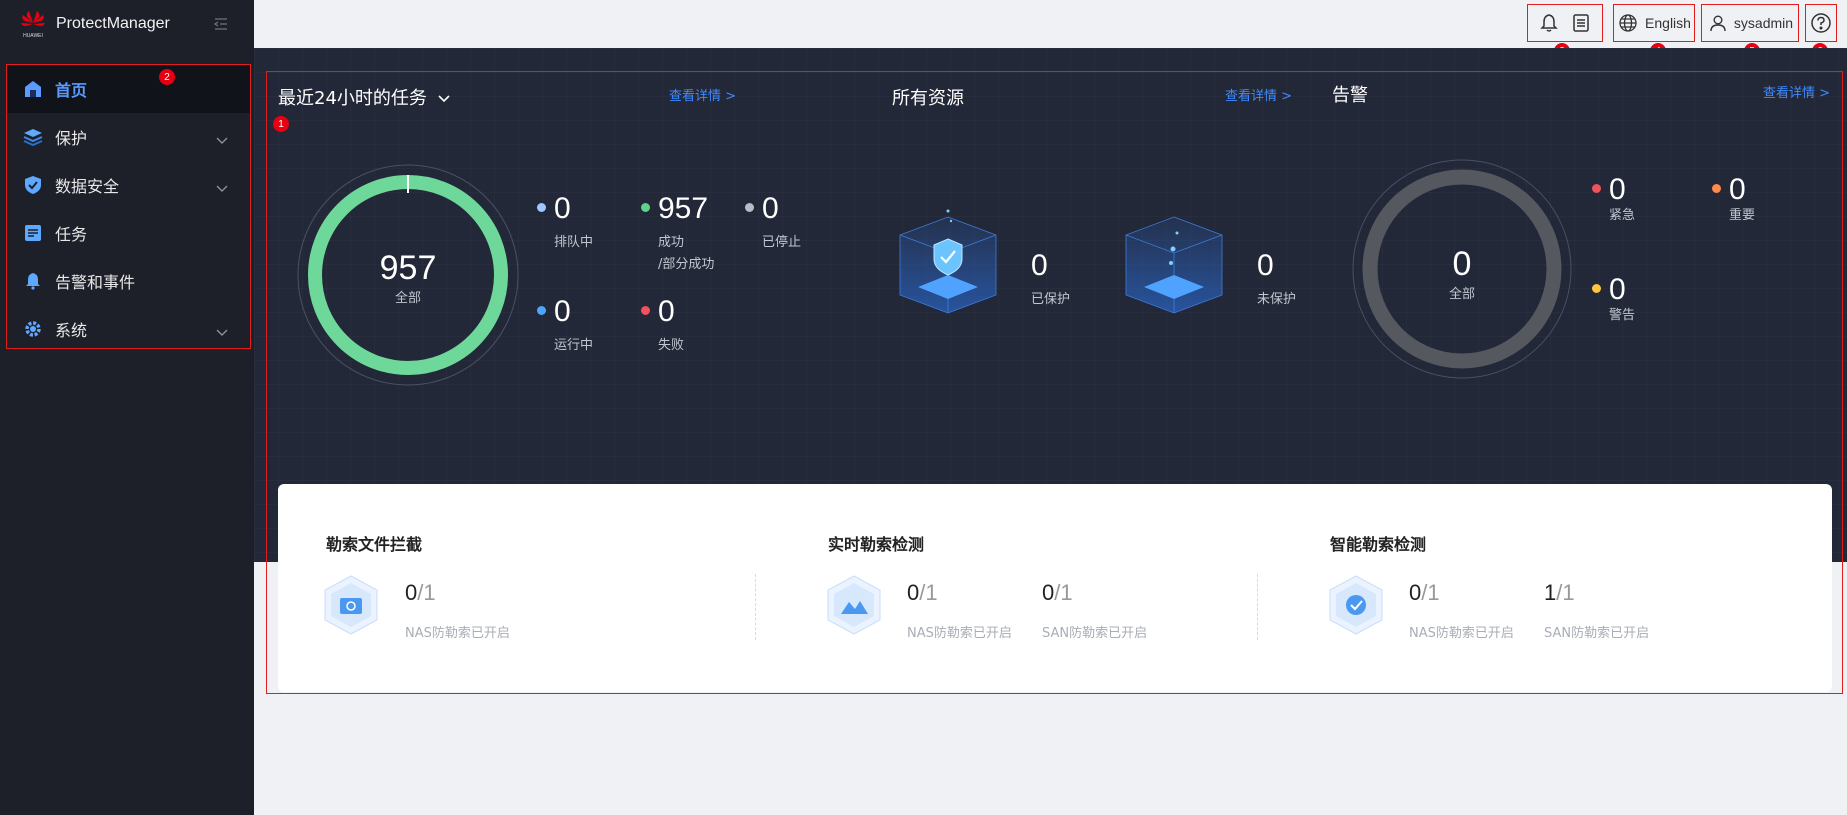 The image size is (1847, 815). I want to click on alarms-section-title: 告警, so click(1350, 95).